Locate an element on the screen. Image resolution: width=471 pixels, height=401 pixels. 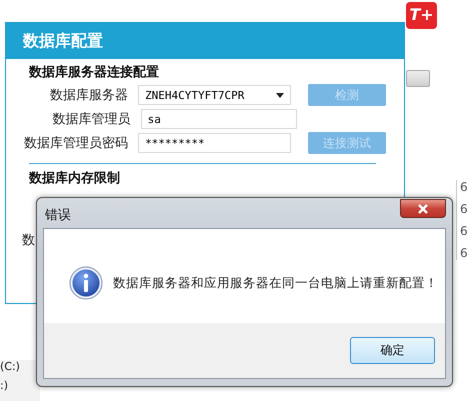
dropdown-field: ZNEH4CYTYFT7CPR is located at coordinates (215, 95).